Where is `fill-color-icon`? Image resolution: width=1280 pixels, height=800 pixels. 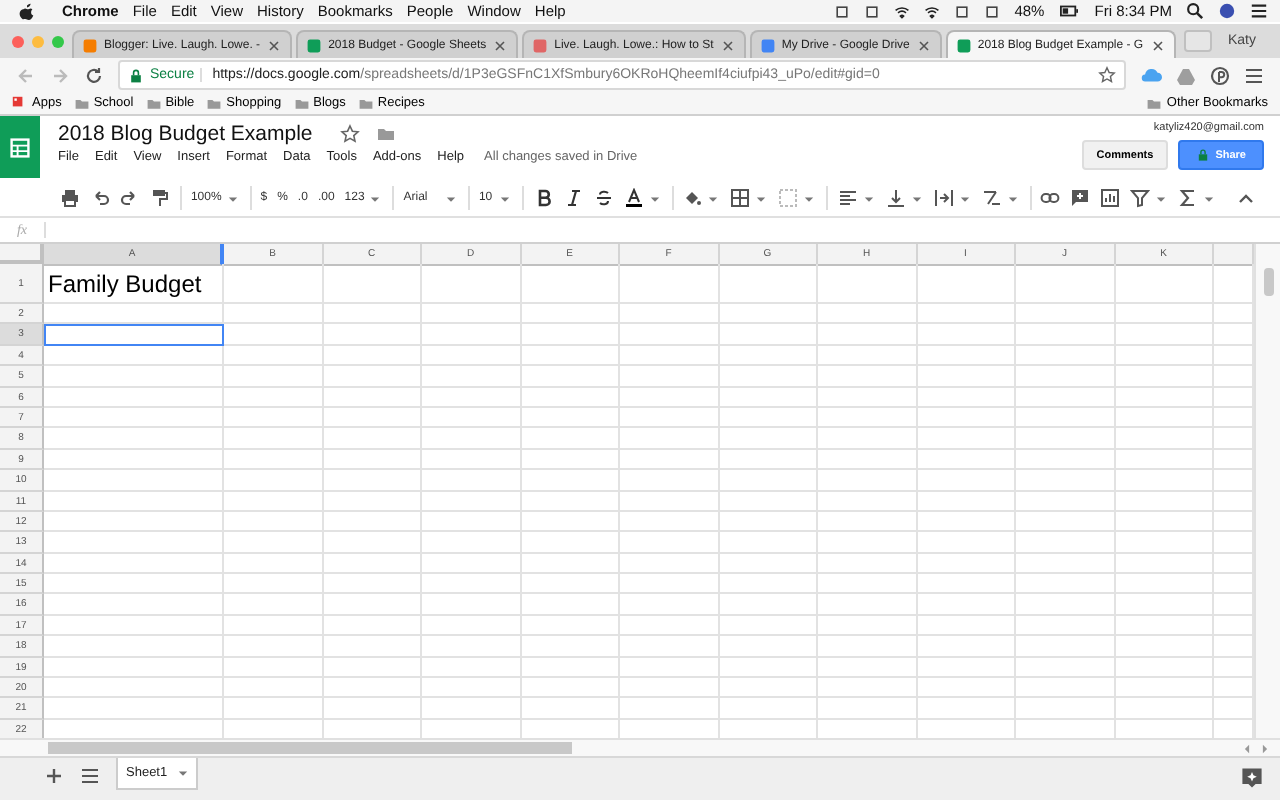
fill-color-icon is located at coordinates (692, 198).